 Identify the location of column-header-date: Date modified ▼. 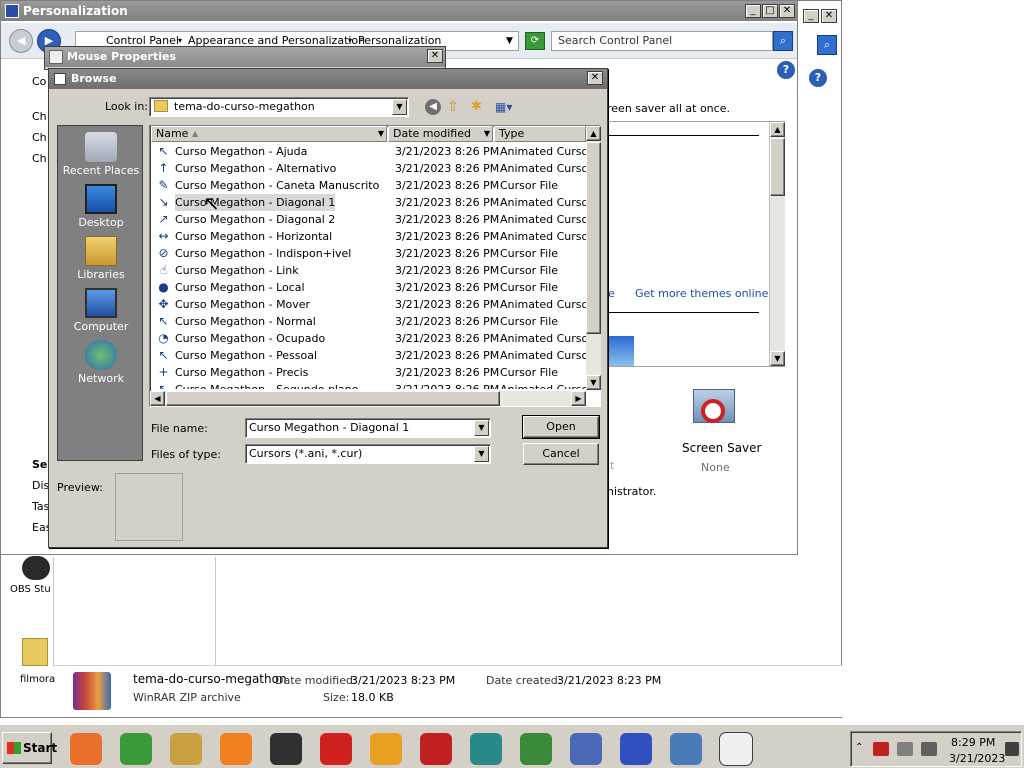
(440, 134).